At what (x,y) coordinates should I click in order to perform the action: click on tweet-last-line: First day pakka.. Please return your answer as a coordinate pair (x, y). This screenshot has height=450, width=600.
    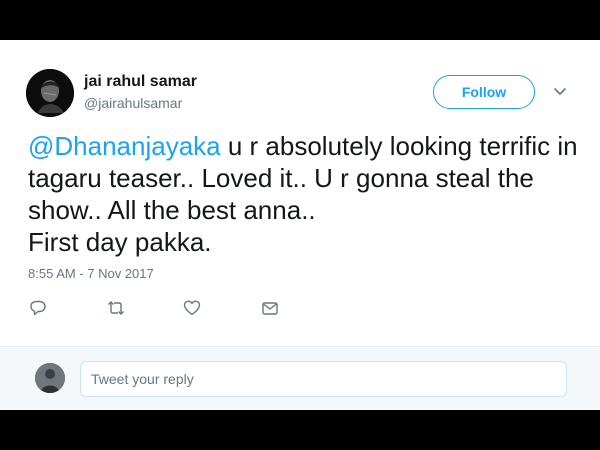
    Looking at the image, I should click on (120, 242).